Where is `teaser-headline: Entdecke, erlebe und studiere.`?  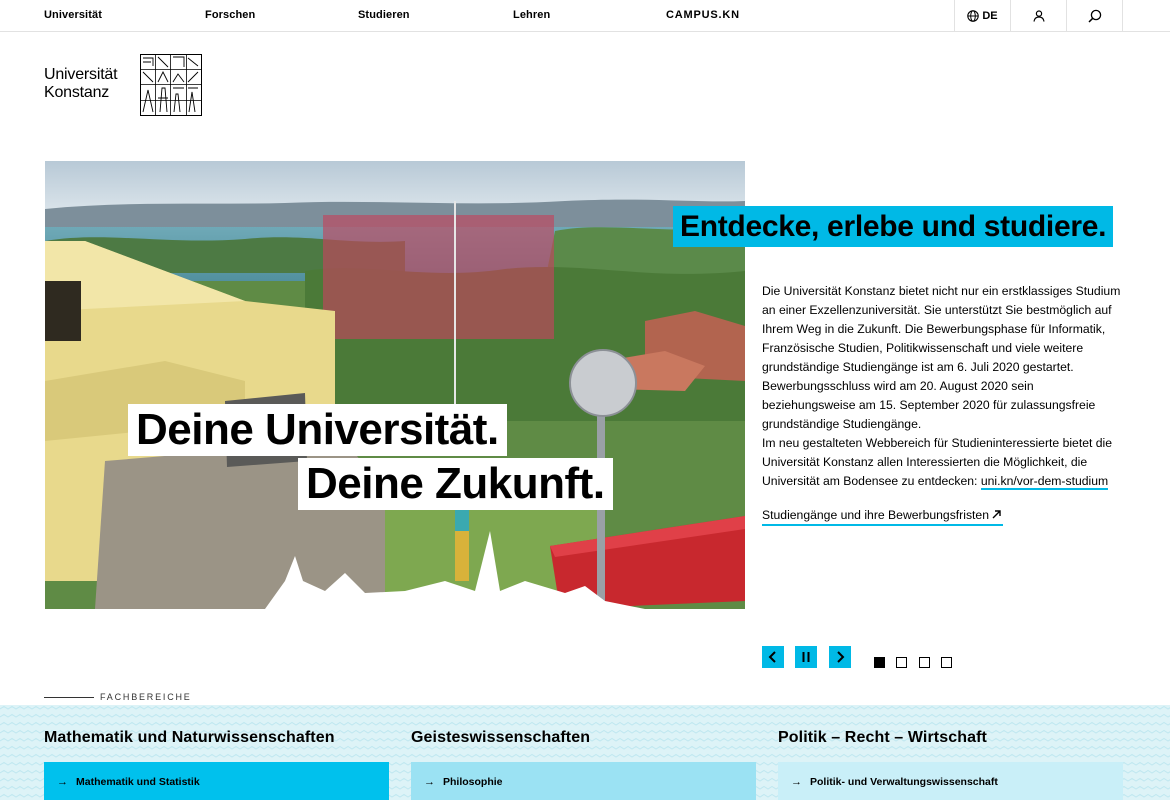 teaser-headline: Entdecke, erlebe und studiere. is located at coordinates (893, 226).